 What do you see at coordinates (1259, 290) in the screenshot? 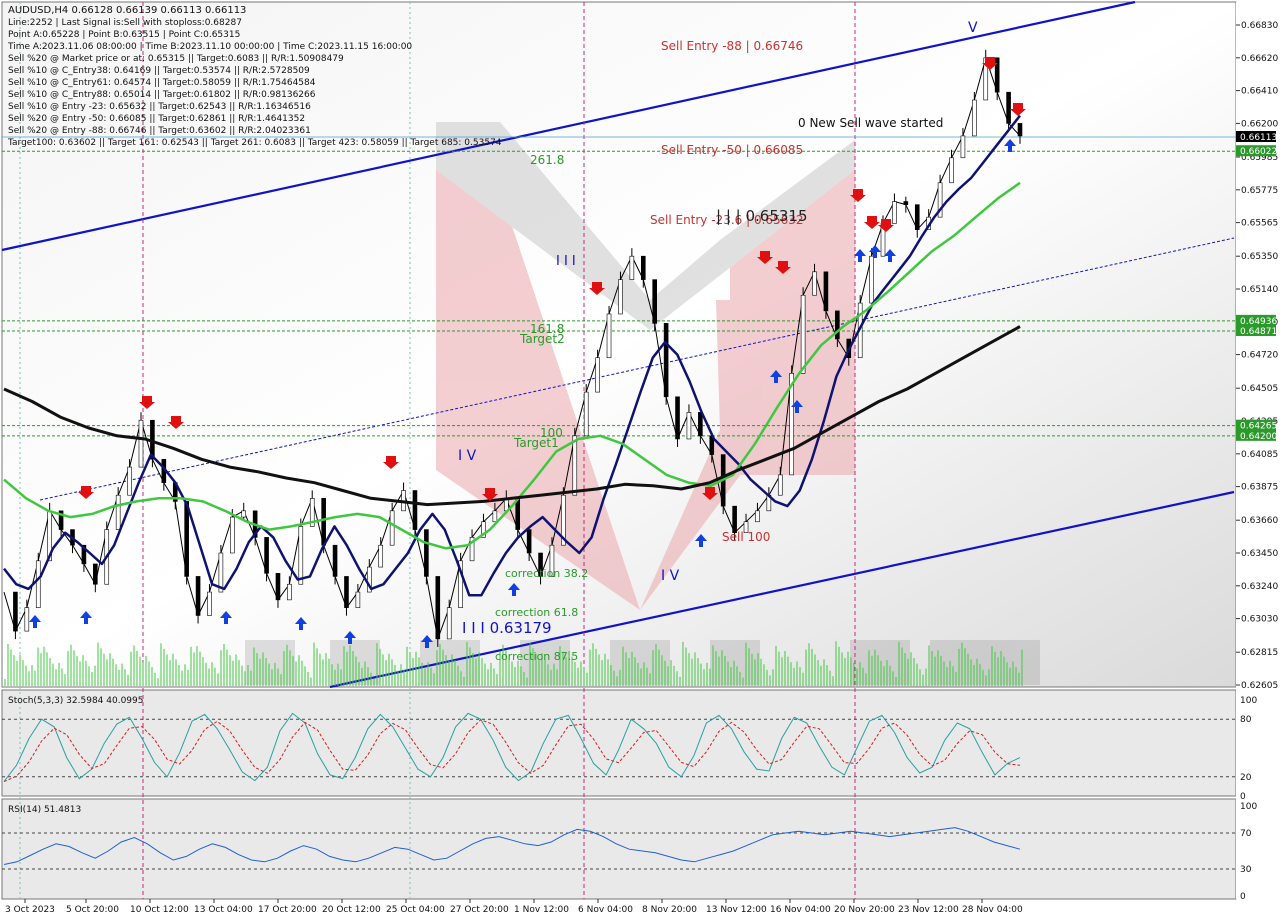
I see `price-tick-label: 0.65140` at bounding box center [1259, 290].